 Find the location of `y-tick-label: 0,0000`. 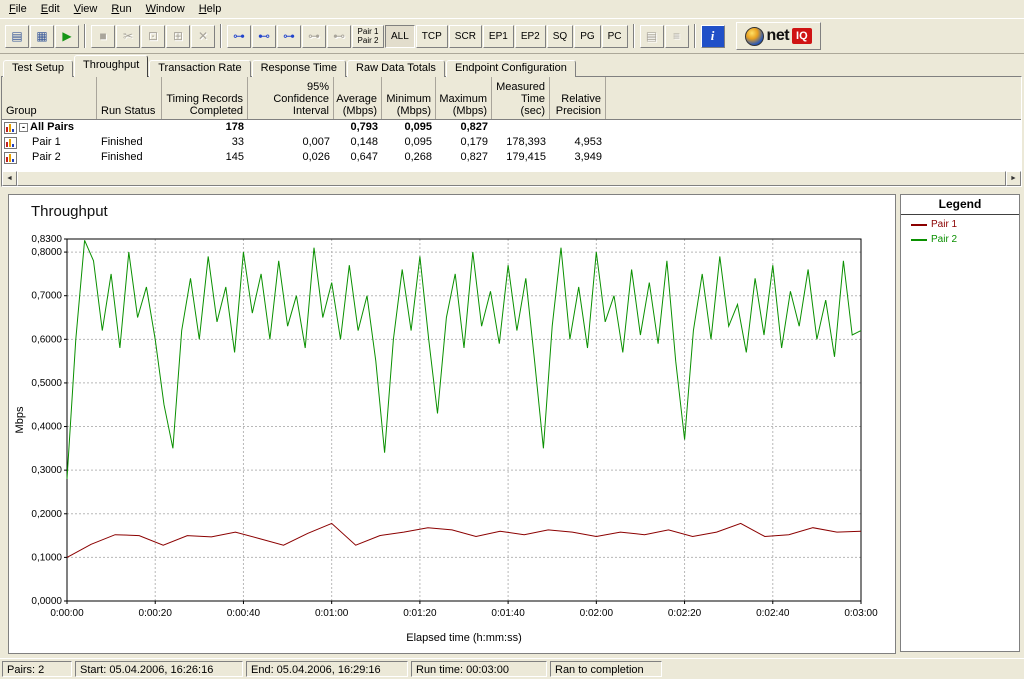

y-tick-label: 0,0000 is located at coordinates (46, 601).